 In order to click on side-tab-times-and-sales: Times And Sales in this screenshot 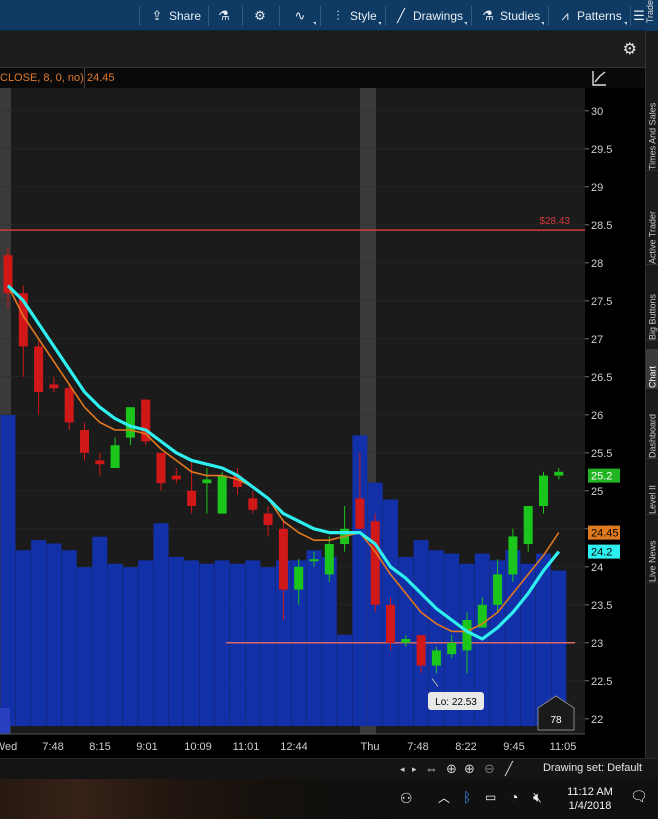, I will do `click(652, 130)`.